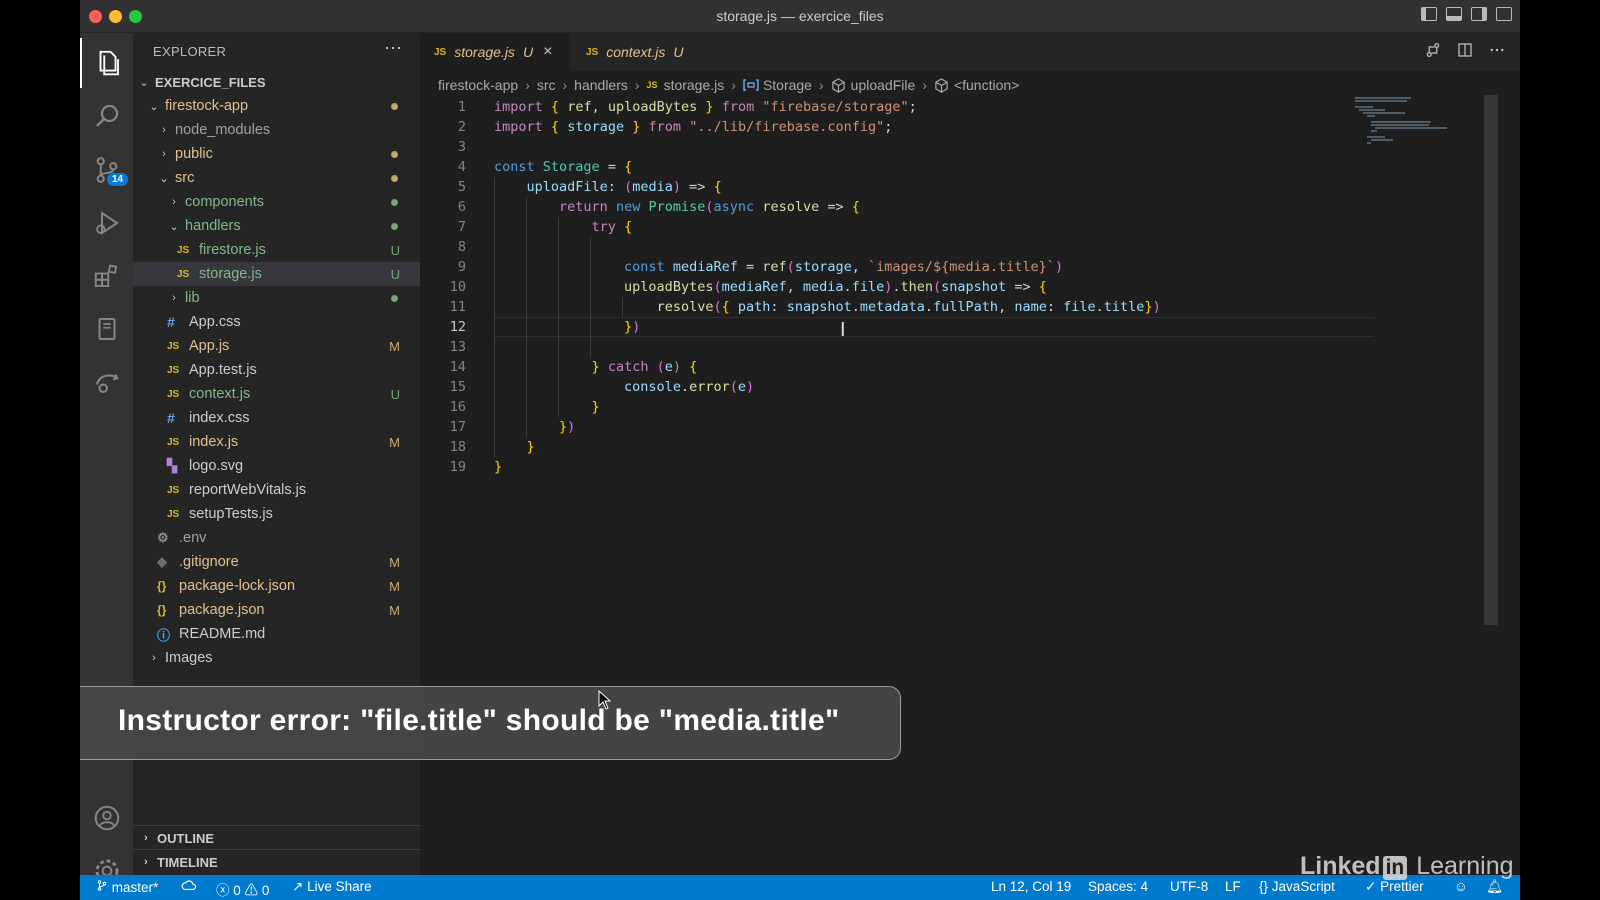  I want to click on line-number: 16, so click(457, 407).